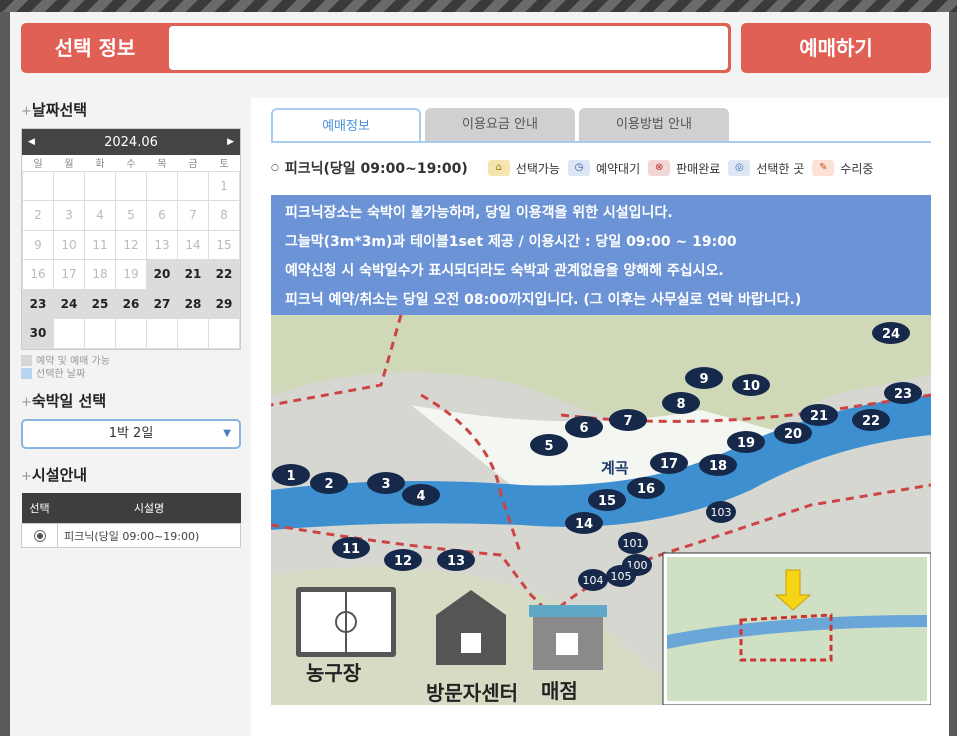 This screenshot has width=957, height=736. Describe the element at coordinates (836, 48) in the screenshot. I see `book-button: 예매하기` at that location.